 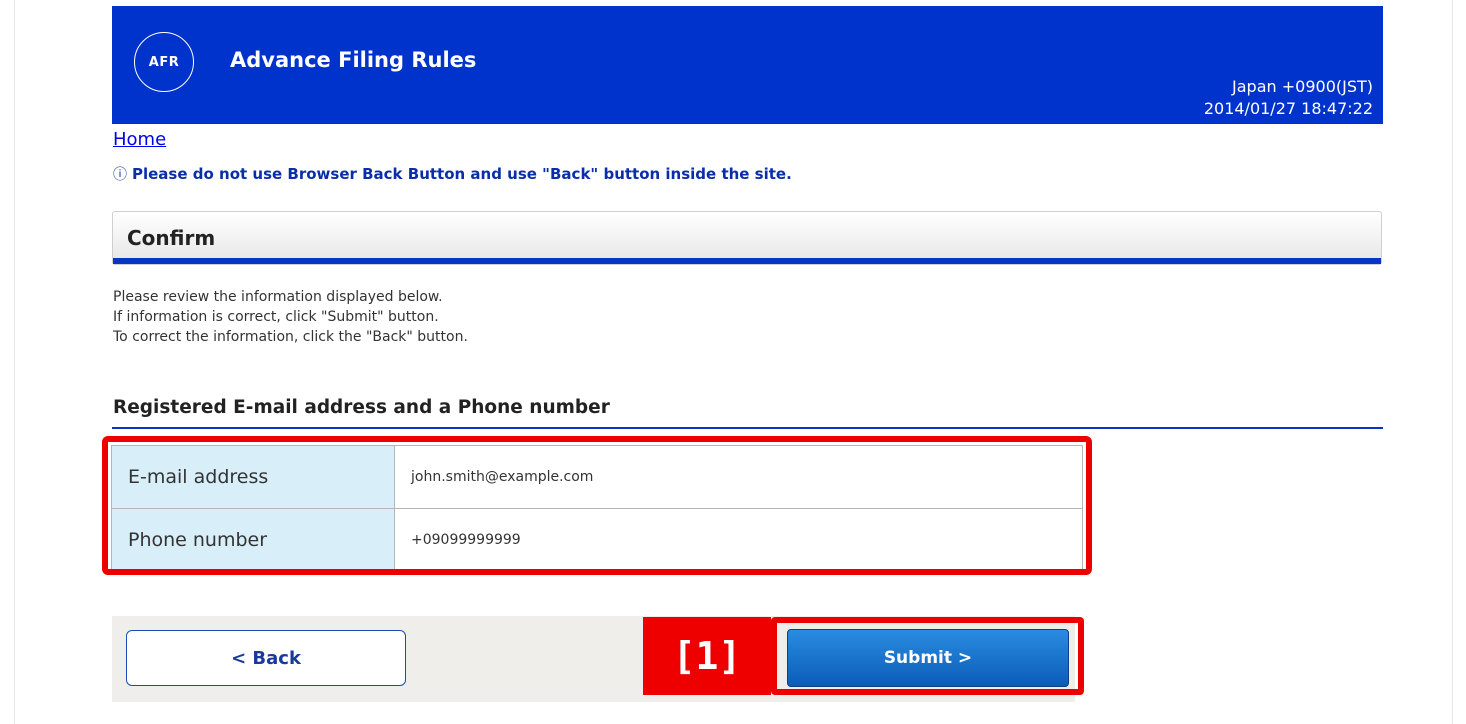 What do you see at coordinates (1288, 98) in the screenshot?
I see `timezone-clock: Japan +0900(JST) 2014/01/27 18:47:22` at bounding box center [1288, 98].